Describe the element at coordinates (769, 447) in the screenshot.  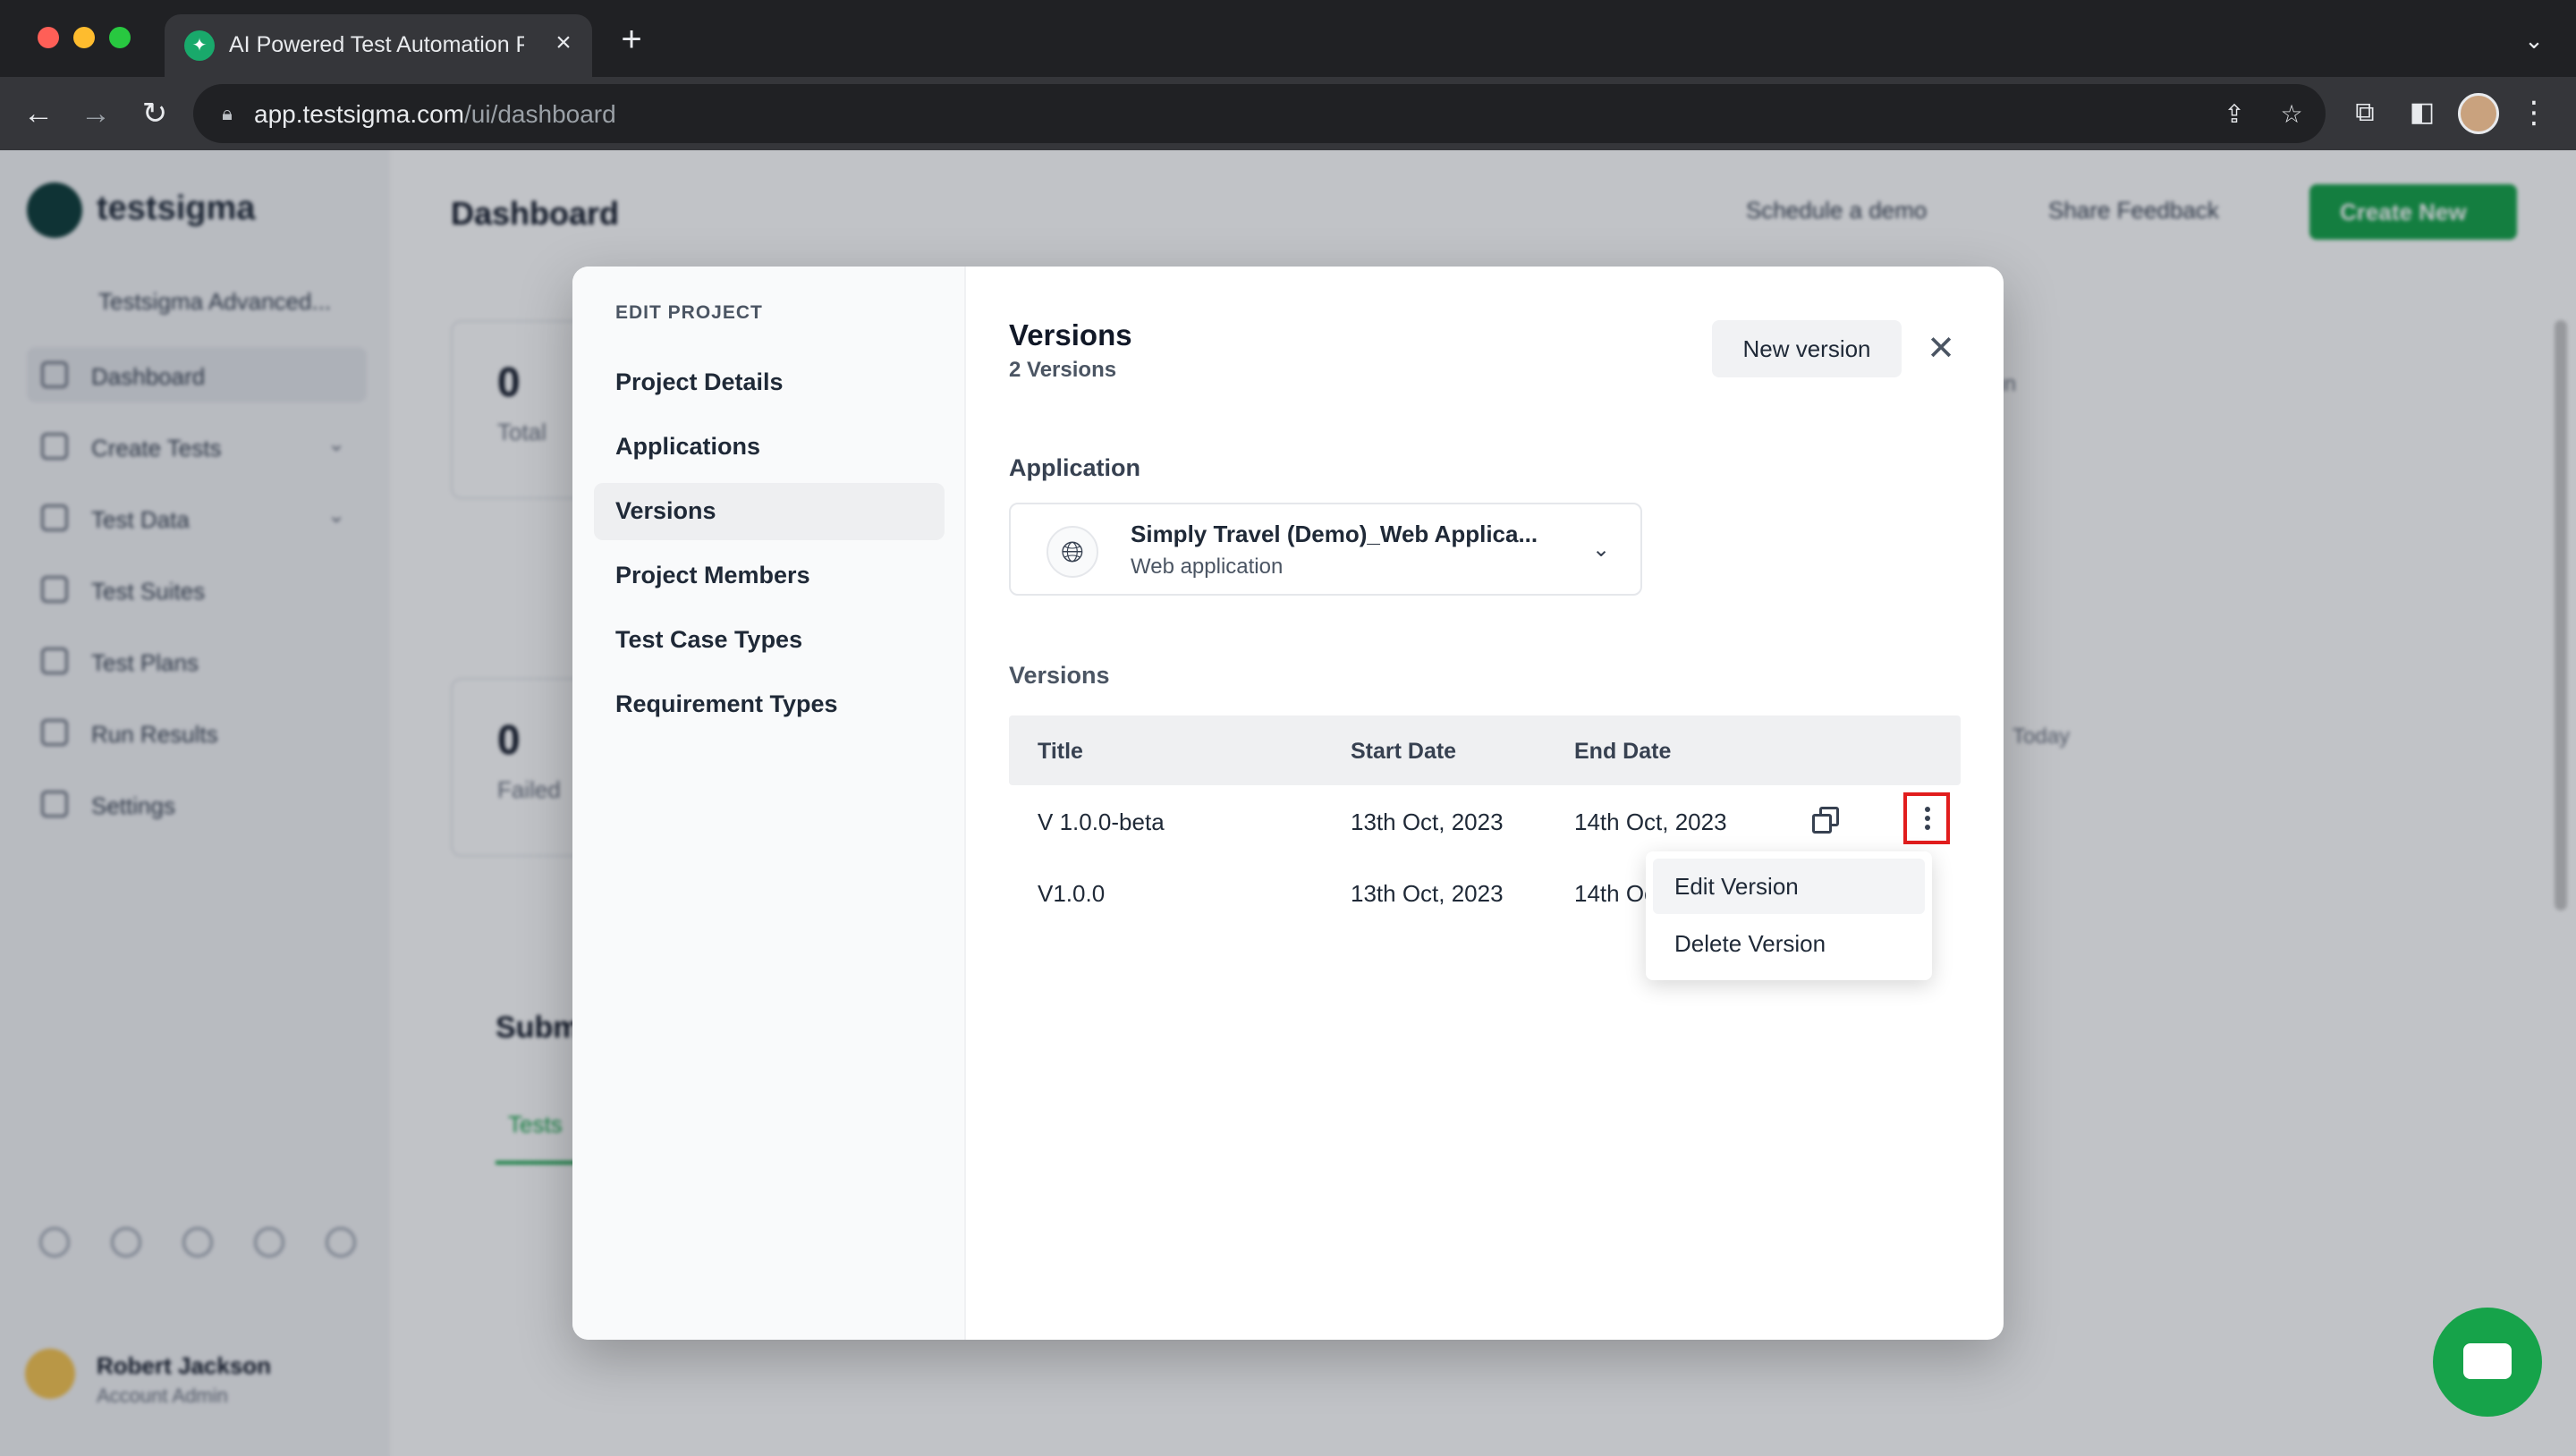
I see `modal-nav-applications: Applications` at that location.